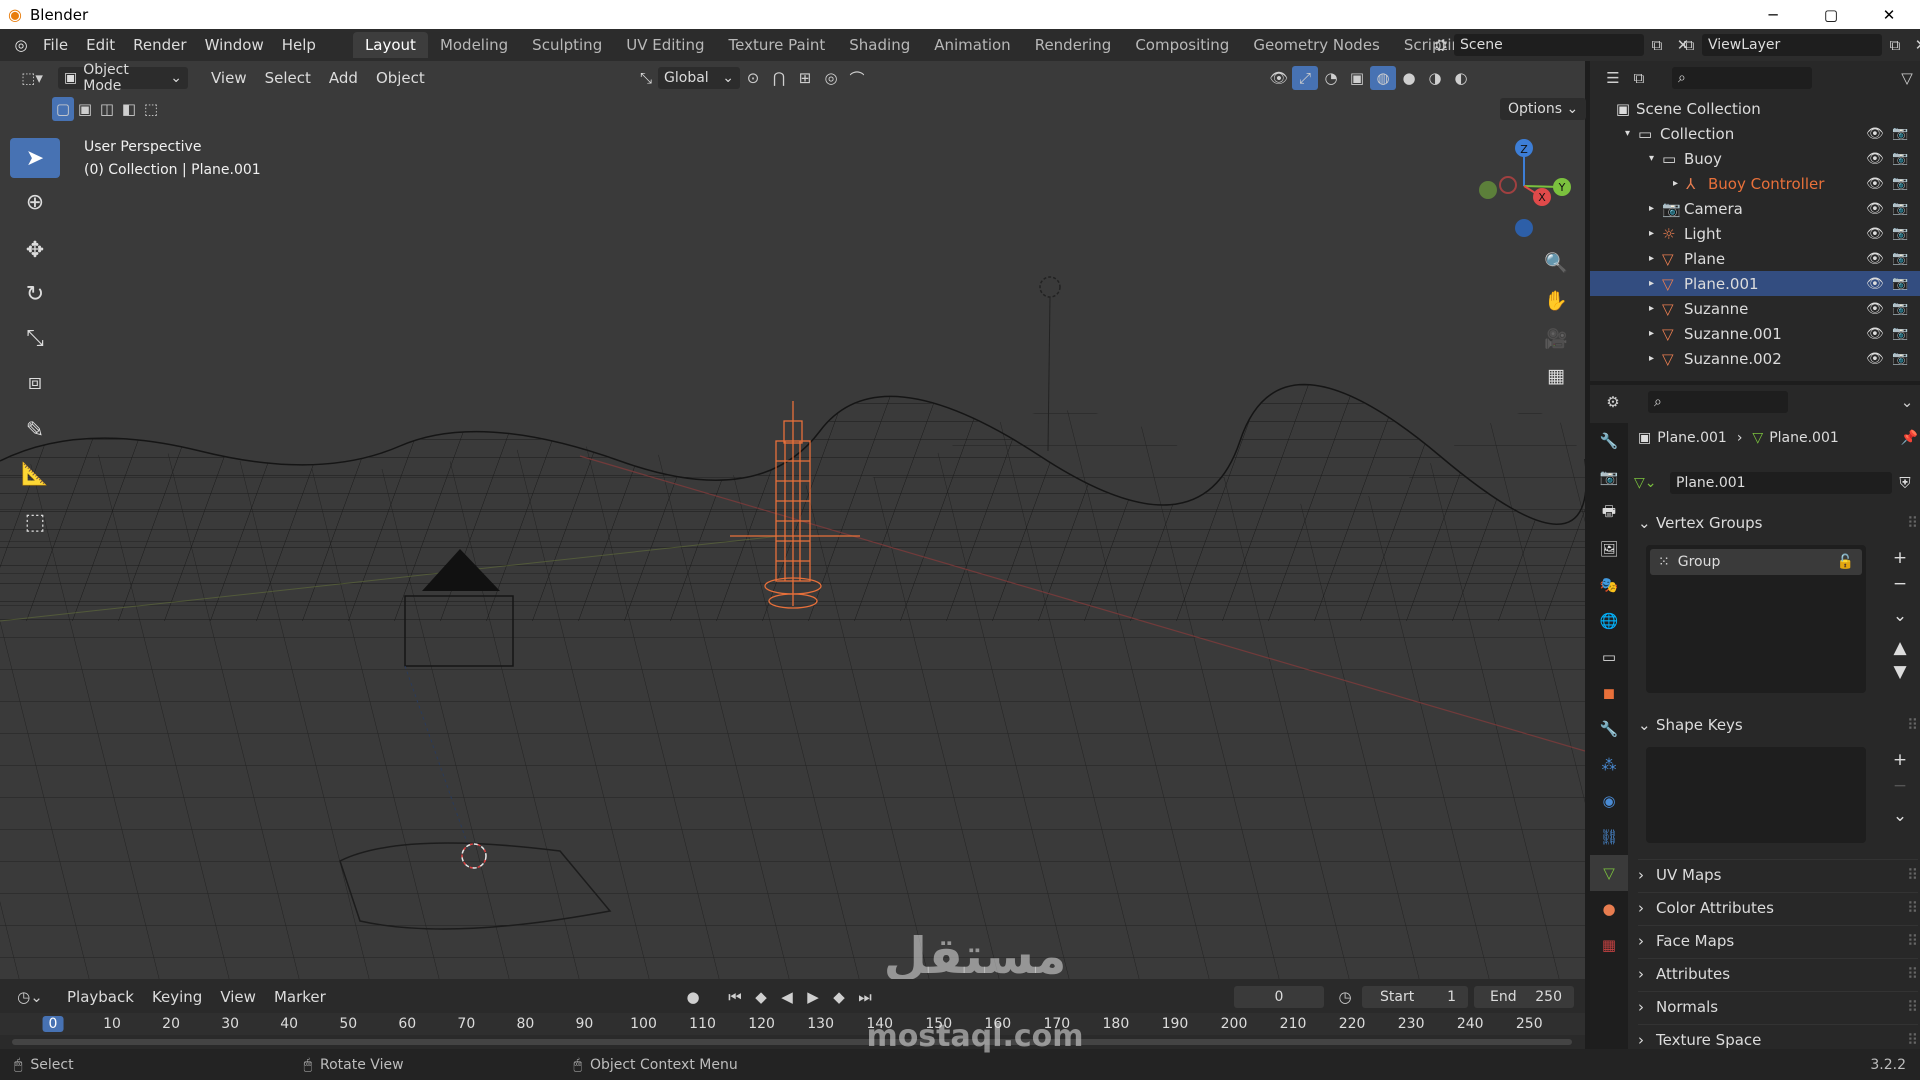  I want to click on constraints-tab-icon: ⛓, so click(1609, 837).